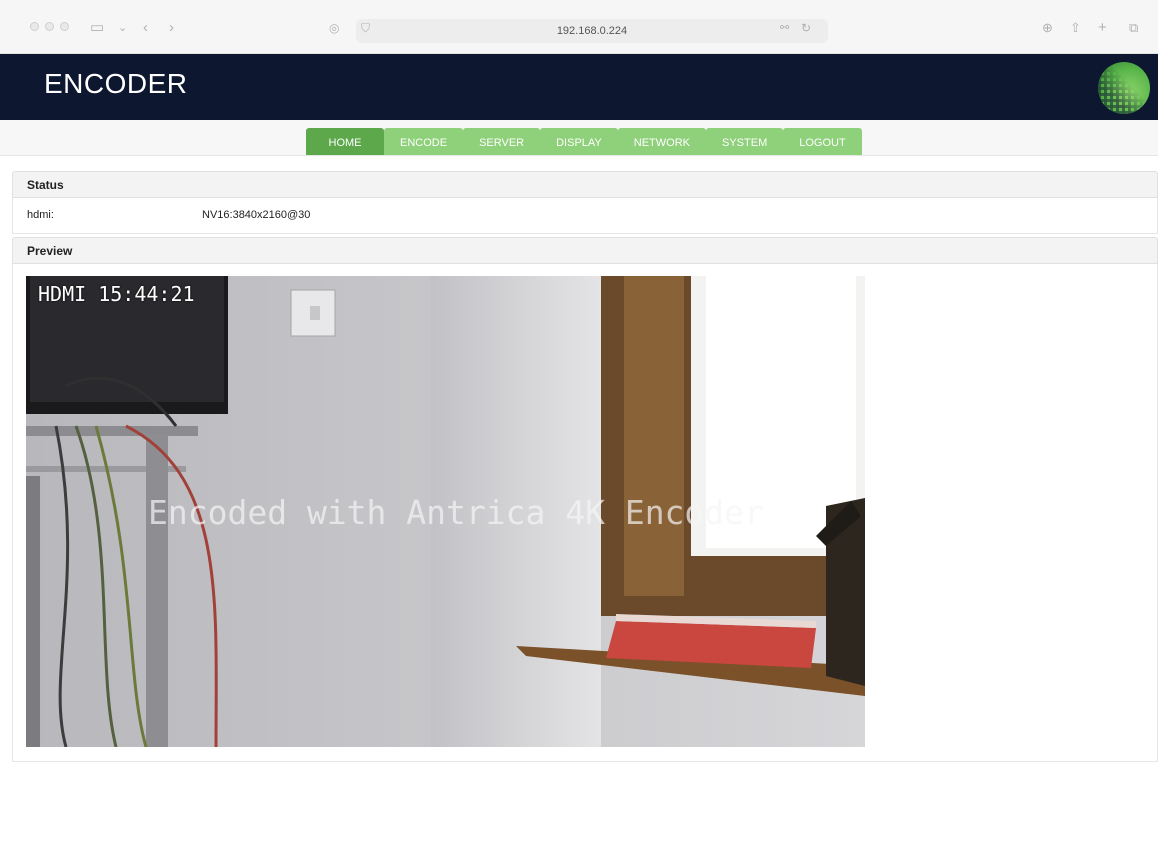 This screenshot has height=850, width=1158. I want to click on window-controls, so click(49, 26).